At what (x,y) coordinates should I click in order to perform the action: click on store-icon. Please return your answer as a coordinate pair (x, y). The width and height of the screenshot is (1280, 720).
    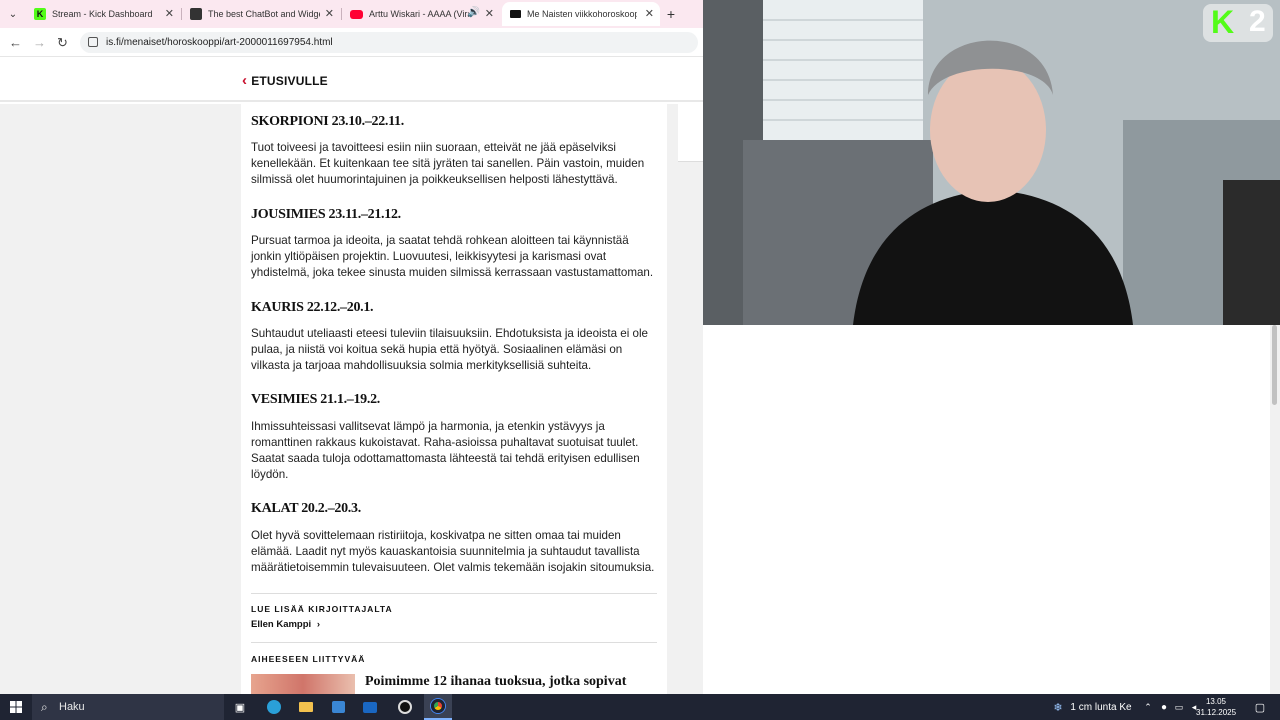
    Looking at the image, I should click on (338, 707).